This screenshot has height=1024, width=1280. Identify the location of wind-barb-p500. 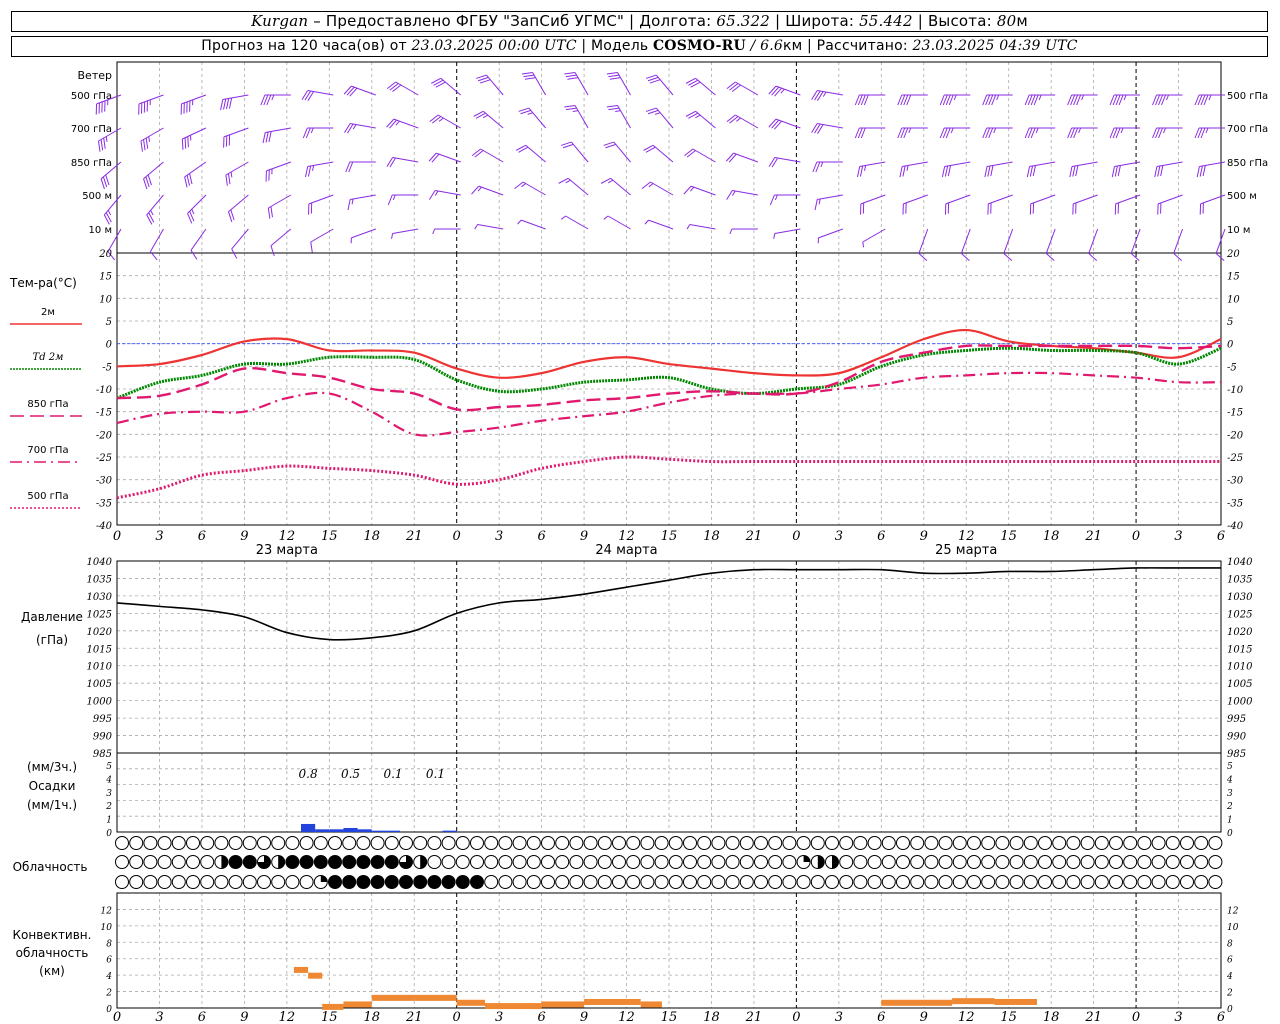
(700, 86).